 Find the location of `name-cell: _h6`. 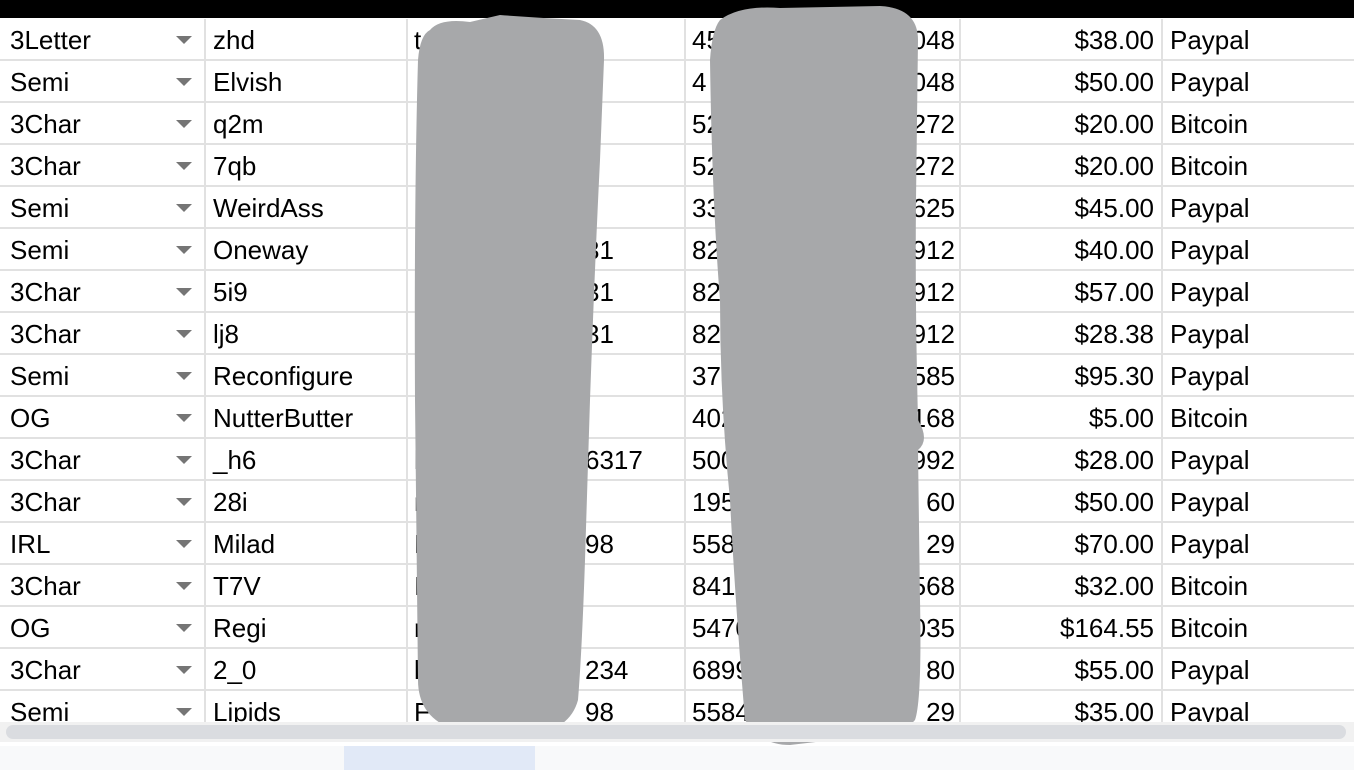

name-cell: _h6 is located at coordinates (307, 459).